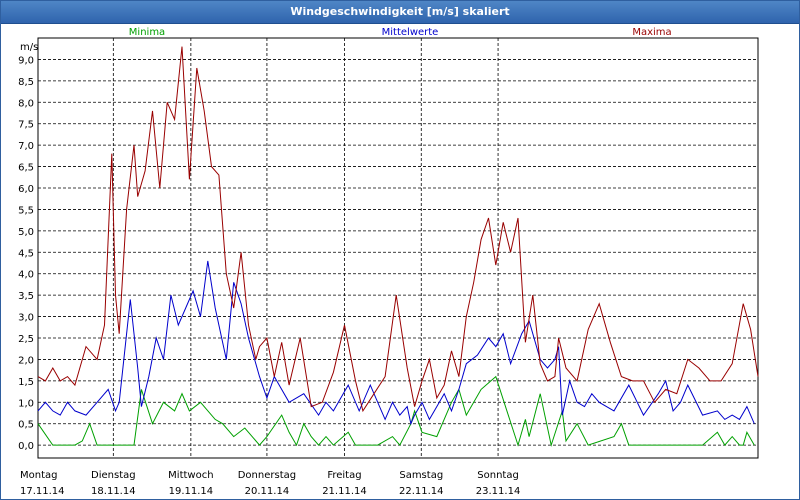  What do you see at coordinates (344, 475) in the screenshot?
I see `x-tick-day: Freitag` at bounding box center [344, 475].